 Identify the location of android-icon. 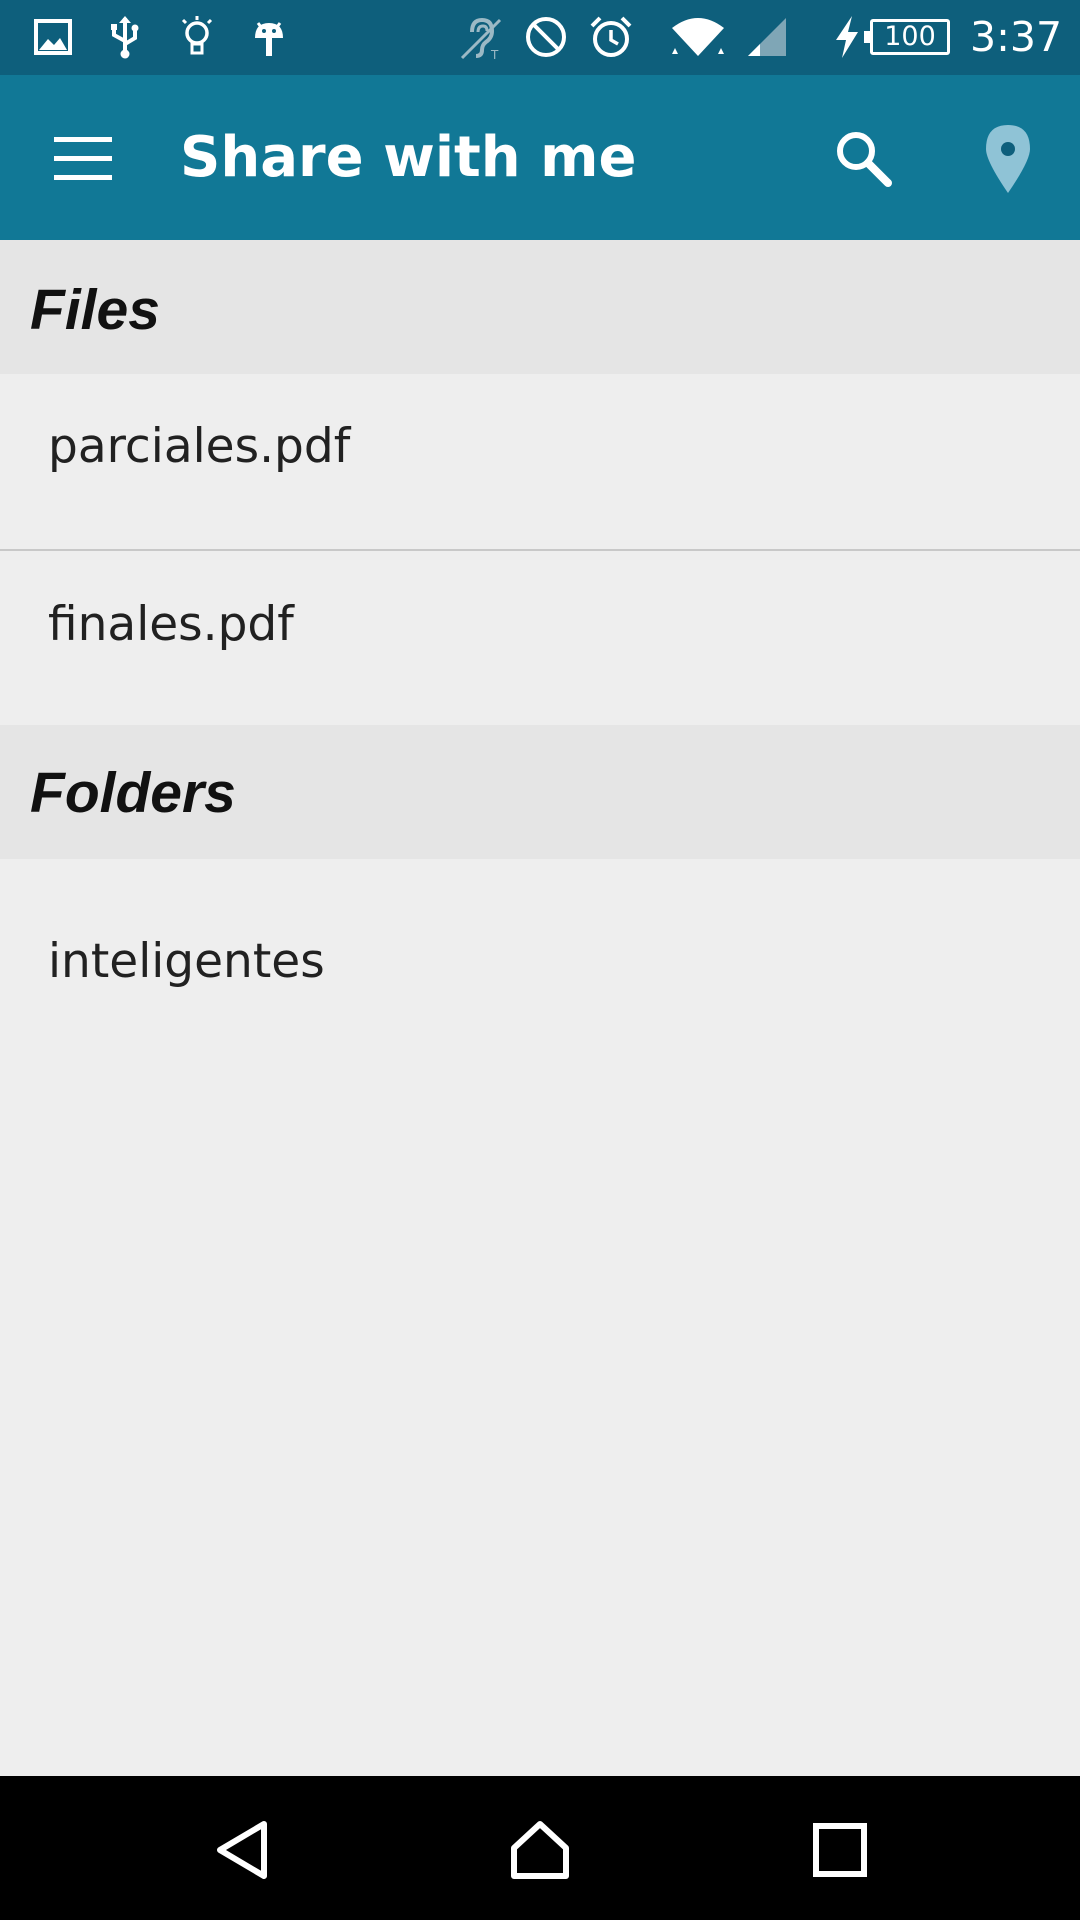
(269, 37).